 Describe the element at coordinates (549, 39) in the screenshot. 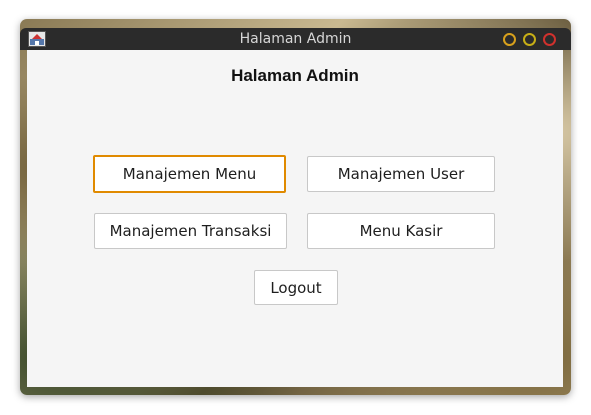

I see `close-icon` at that location.